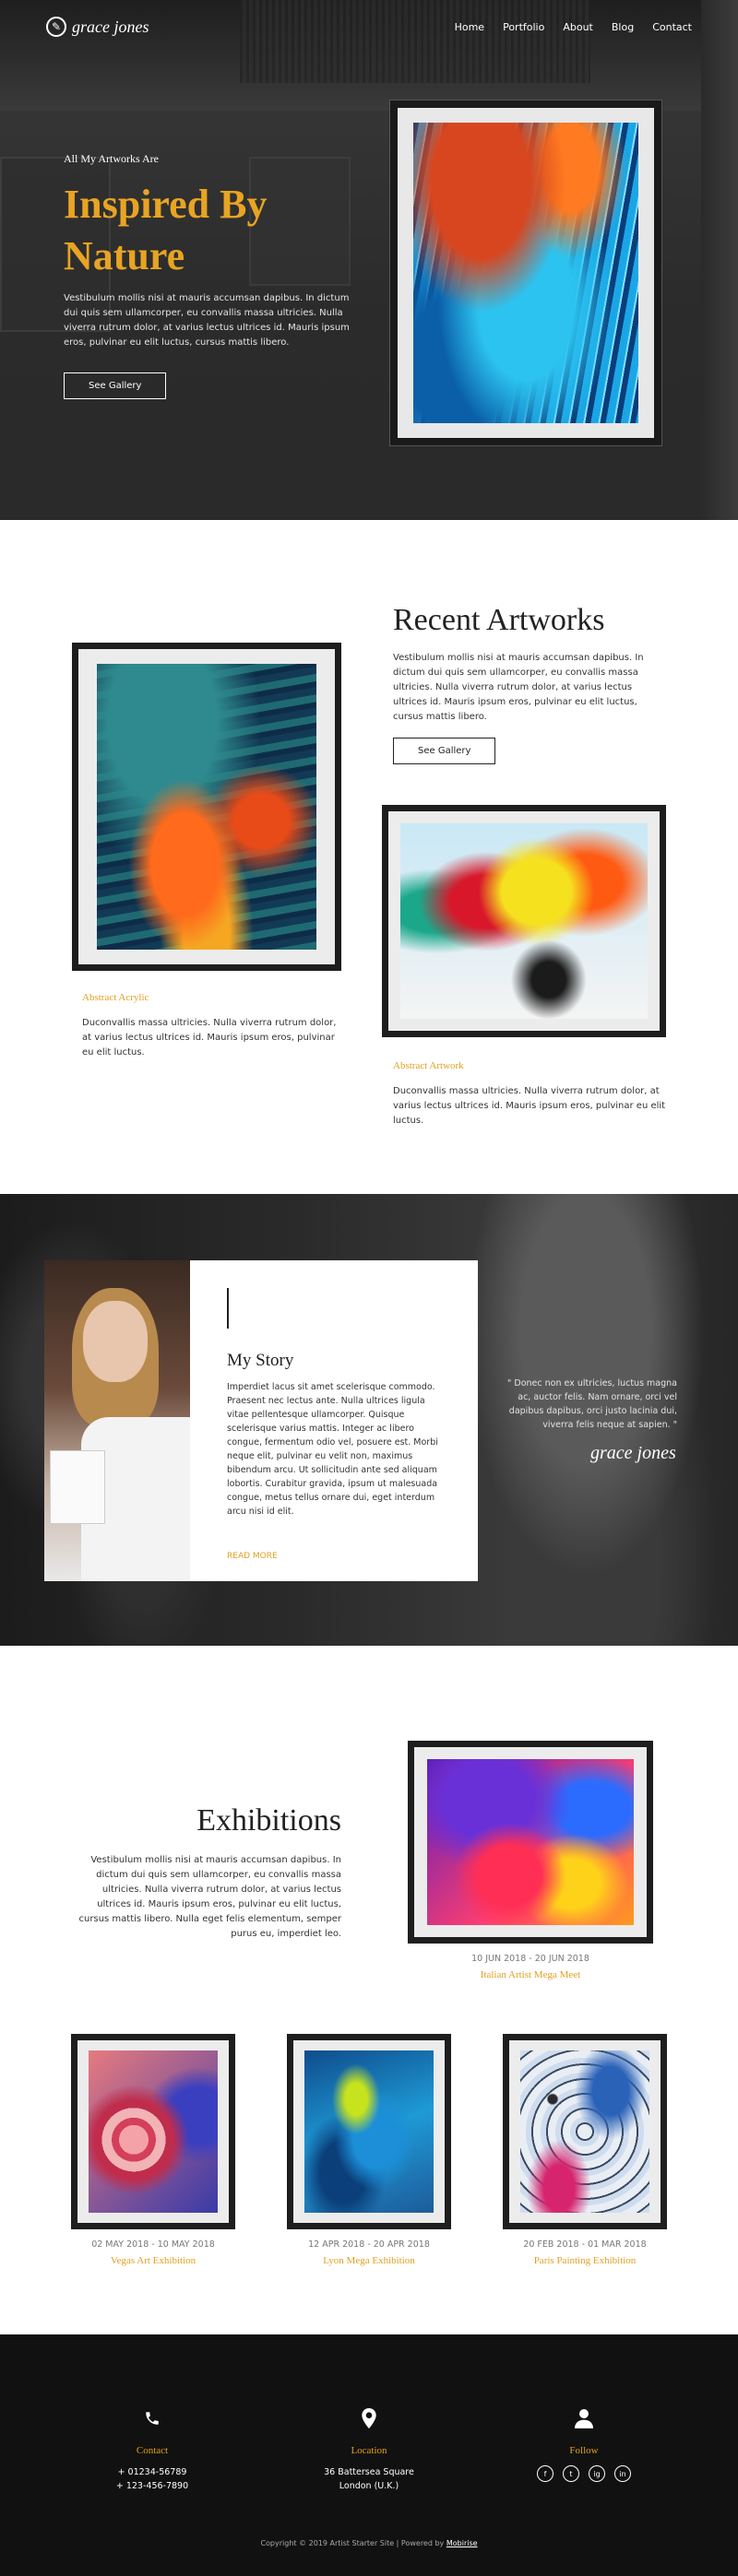 This screenshot has width=738, height=2576. I want to click on divider, so click(228, 1308).